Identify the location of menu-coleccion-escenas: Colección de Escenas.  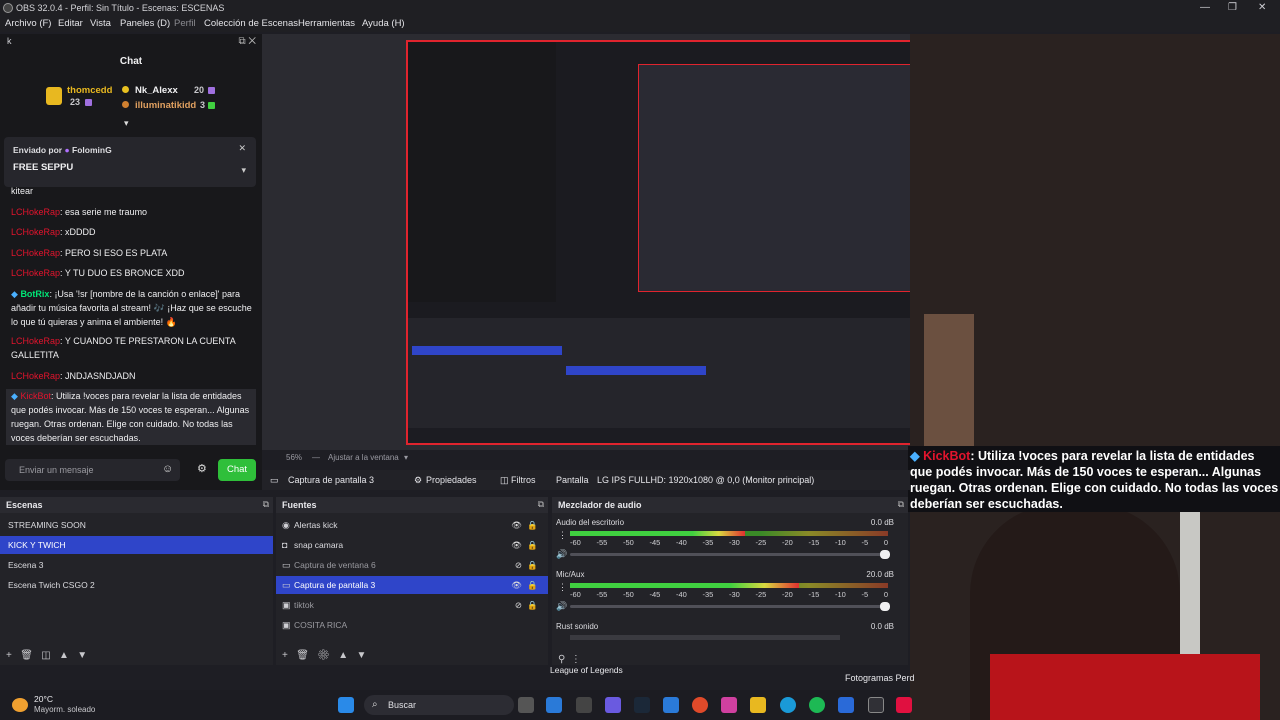
(251, 24).